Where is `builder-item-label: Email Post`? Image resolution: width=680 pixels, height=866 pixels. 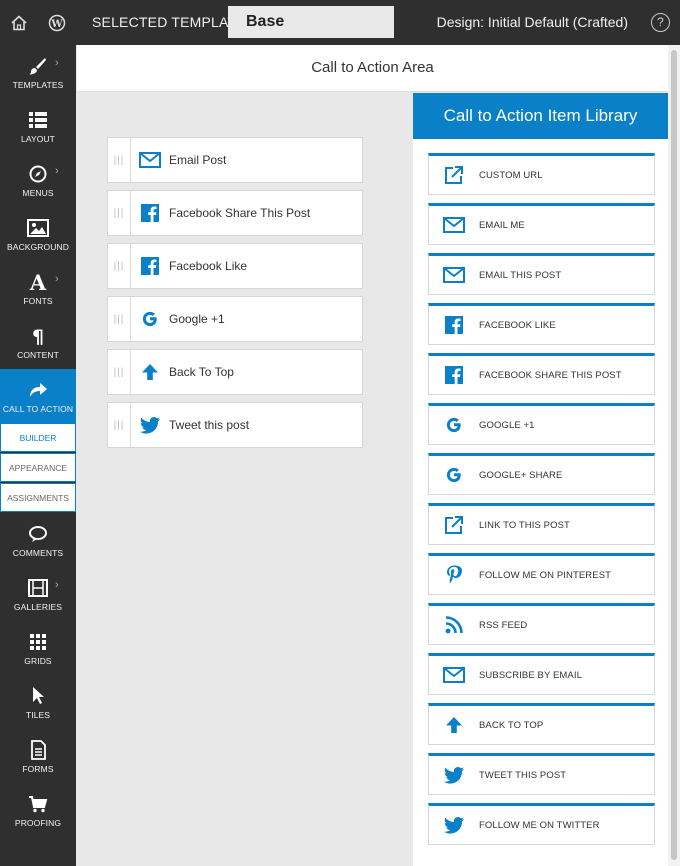
builder-item-label: Email Post is located at coordinates (198, 160).